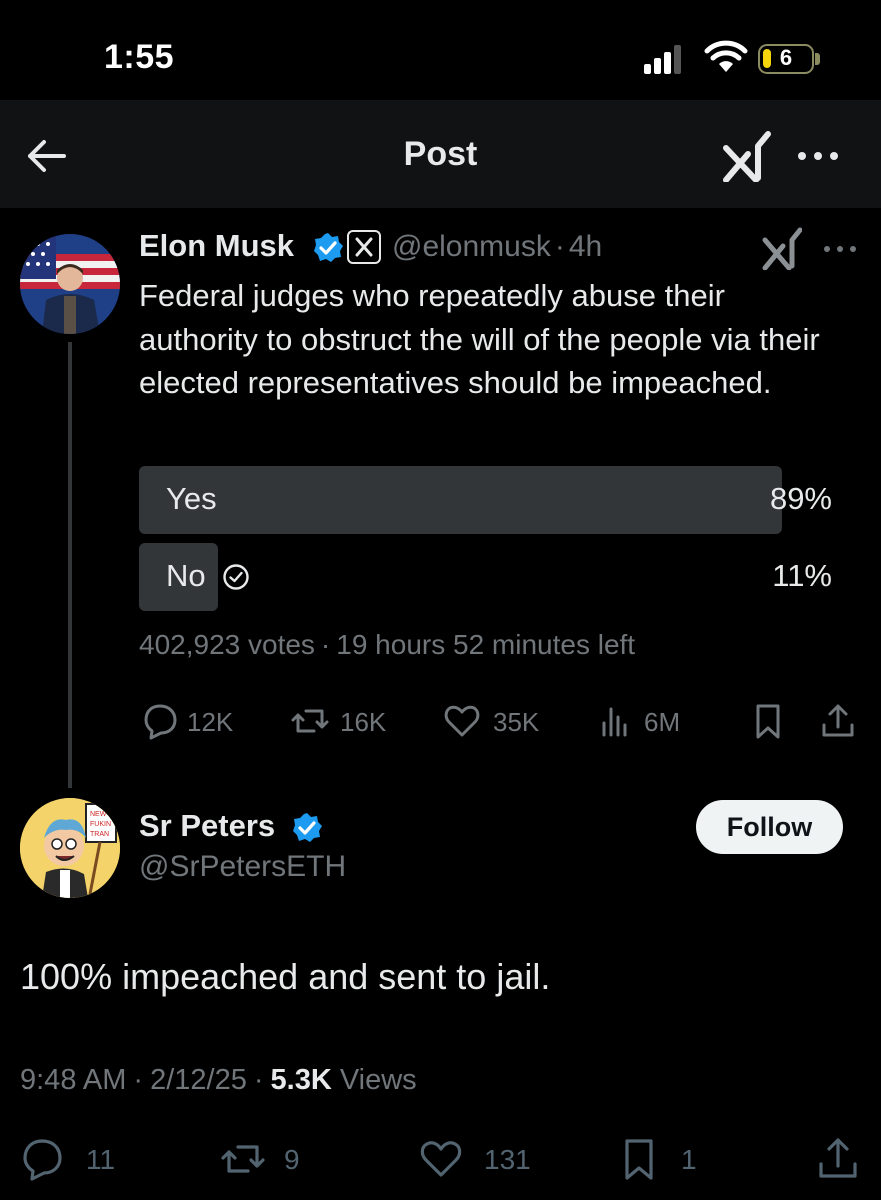  What do you see at coordinates (486, 644) in the screenshot?
I see `poll-time-left: 19 hours 52 minutes left` at bounding box center [486, 644].